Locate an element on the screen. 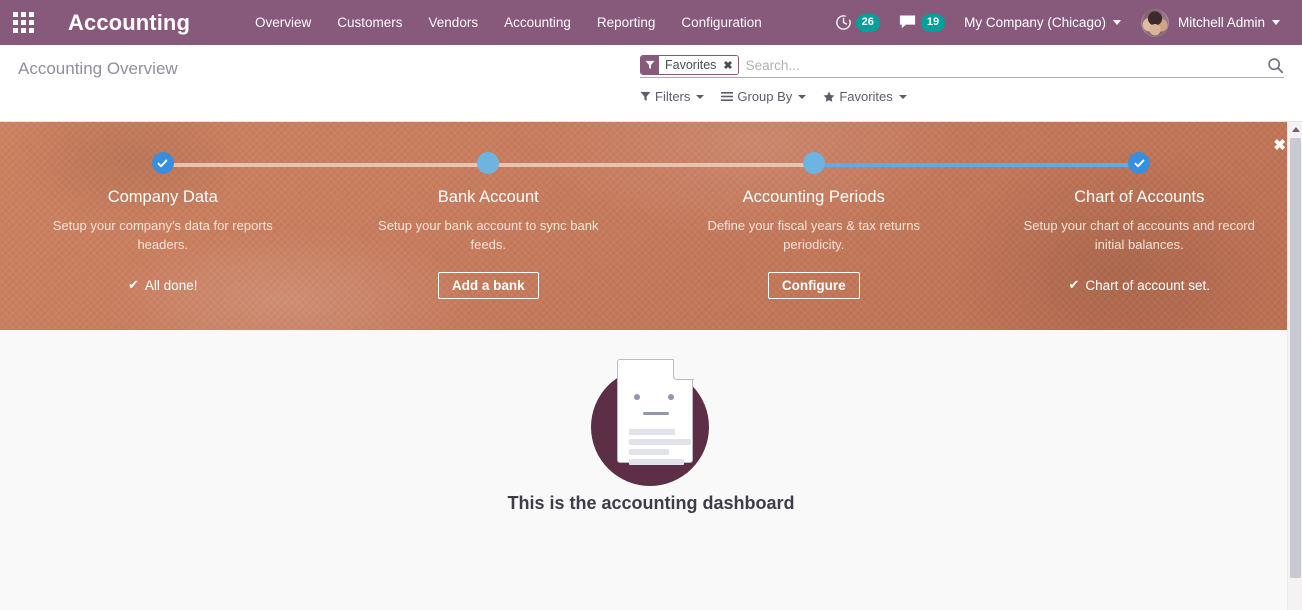 Image resolution: width=1302 pixels, height=610 pixels. search-facet-favorites: Favorites ✖ is located at coordinates (689, 65).